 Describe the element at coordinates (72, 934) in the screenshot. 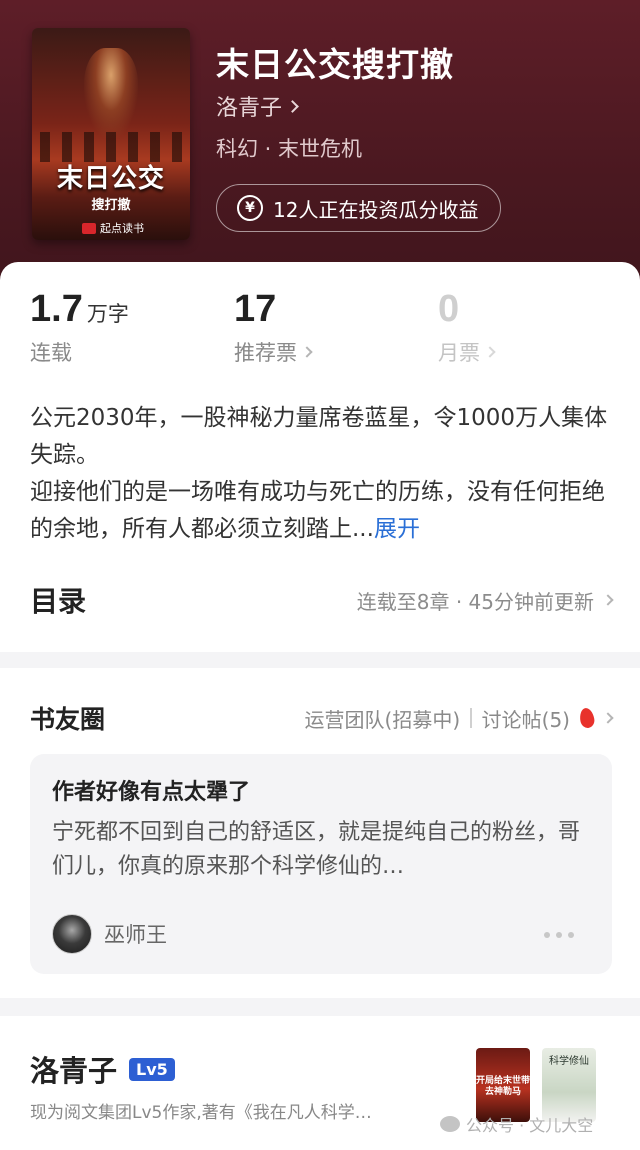

I see `avatar` at that location.